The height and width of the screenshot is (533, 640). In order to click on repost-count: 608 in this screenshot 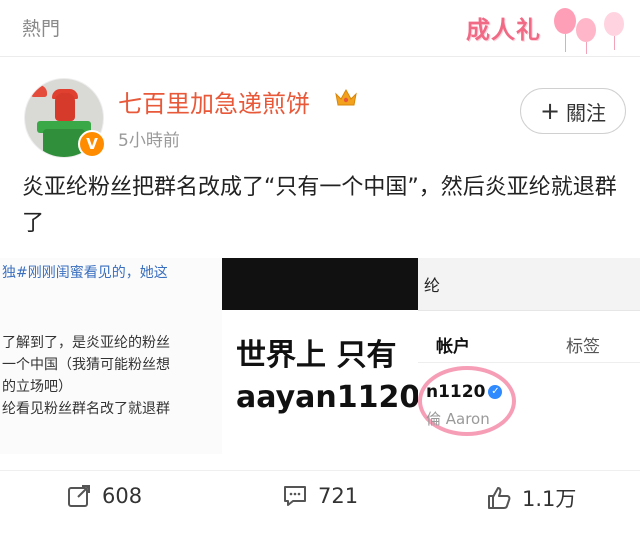, I will do `click(122, 496)`.